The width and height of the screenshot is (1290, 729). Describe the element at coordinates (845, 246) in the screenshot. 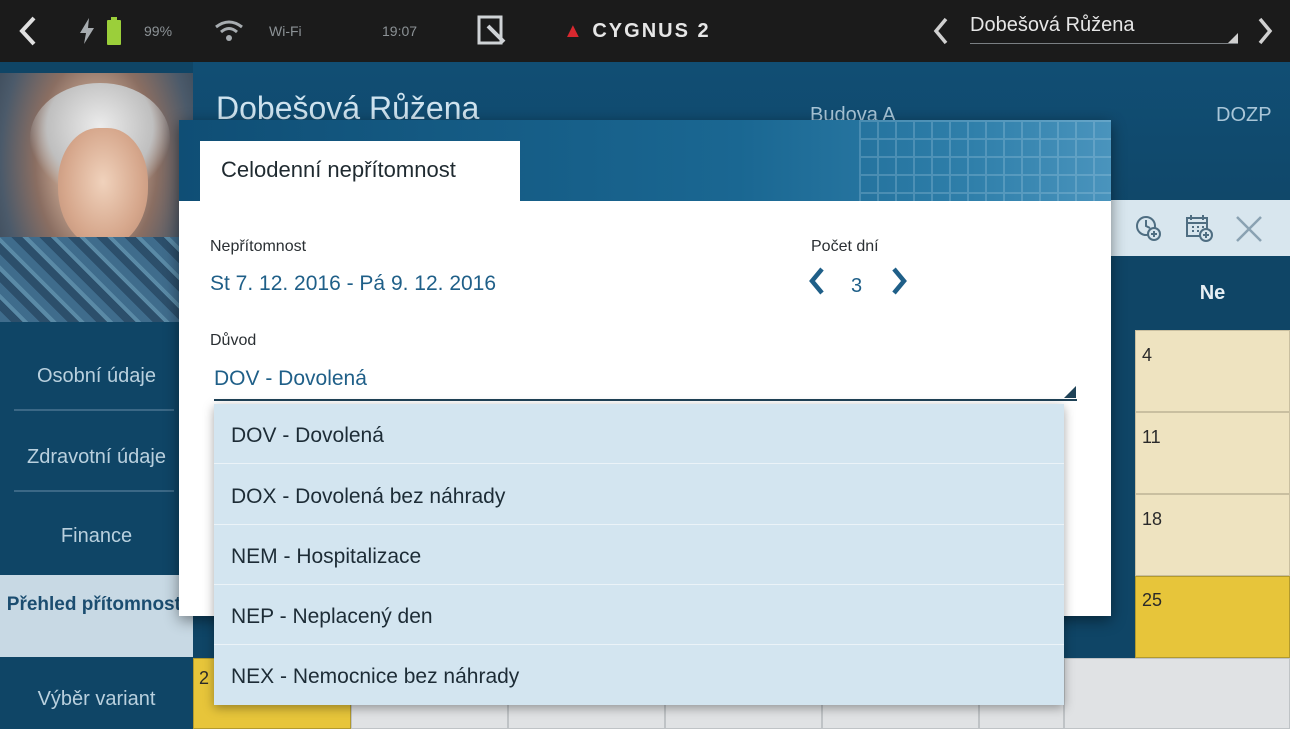

I see `days-count-label: Počet dní` at that location.